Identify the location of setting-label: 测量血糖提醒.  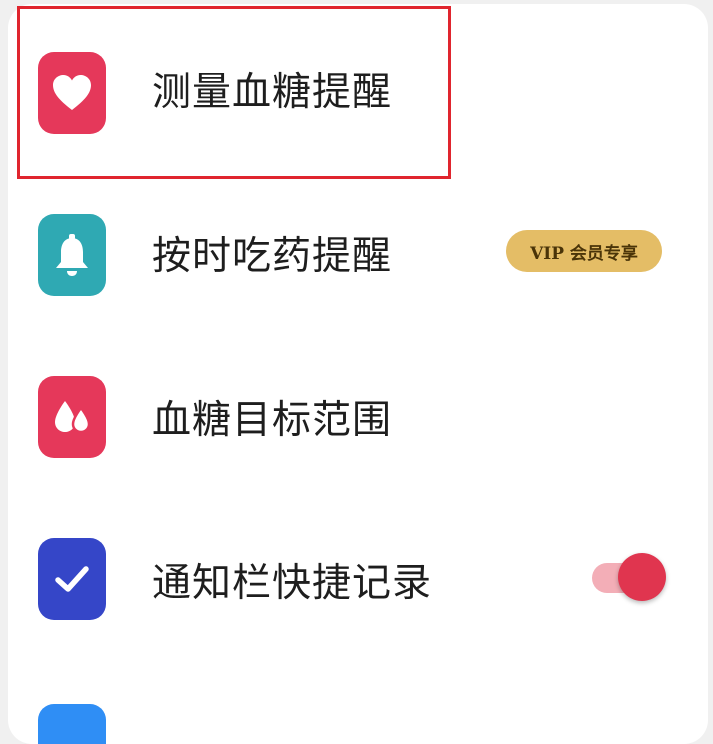
(272, 92).